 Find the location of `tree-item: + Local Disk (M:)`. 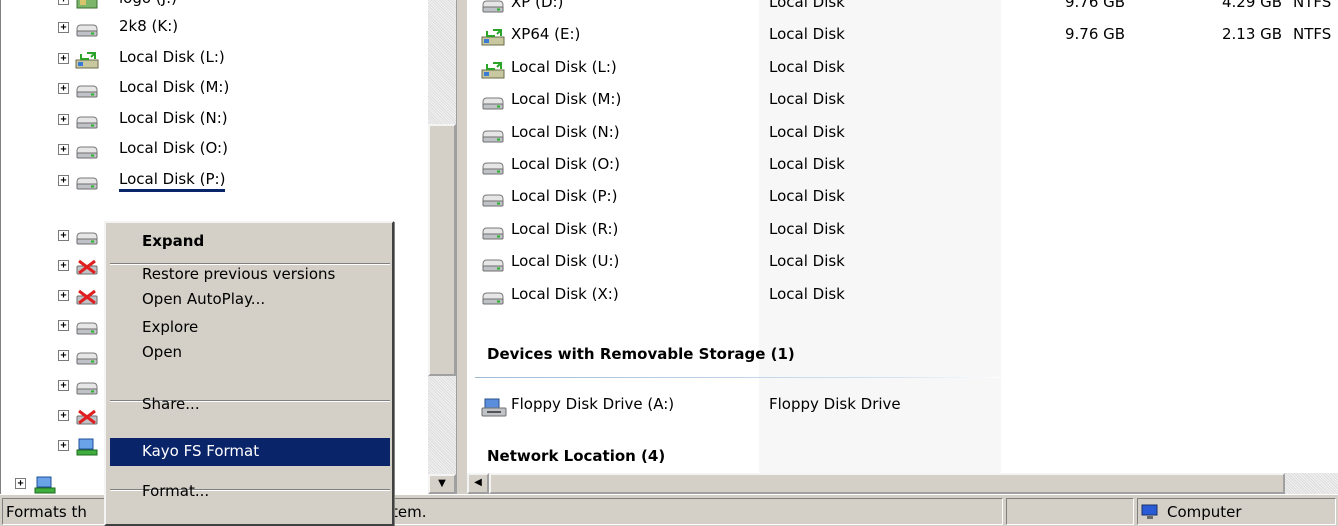

tree-item: + Local Disk (M:) is located at coordinates (214, 89).